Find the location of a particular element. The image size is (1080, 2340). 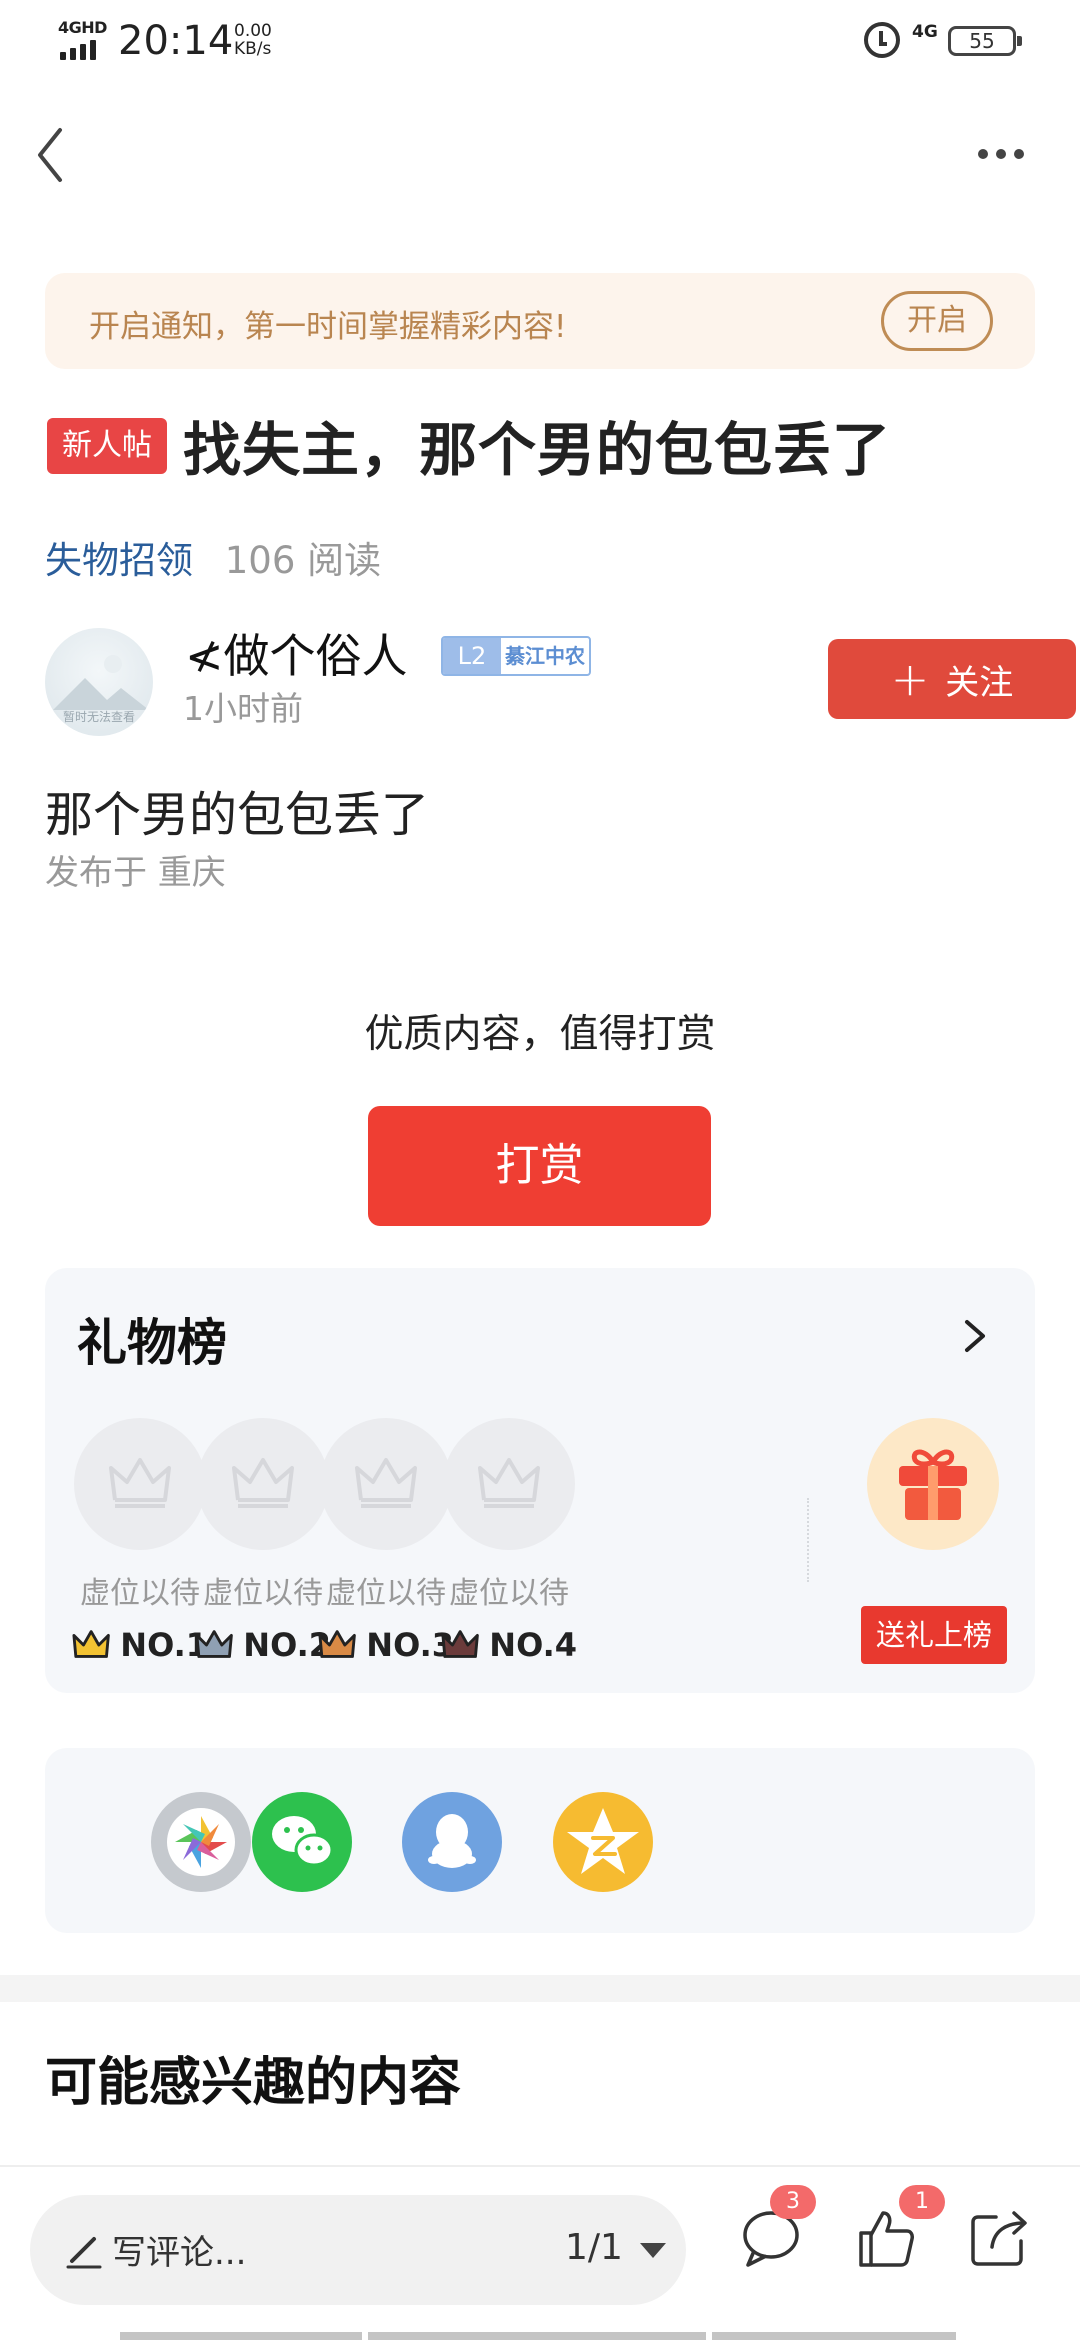

plus-icon: + is located at coordinates (910, 679).